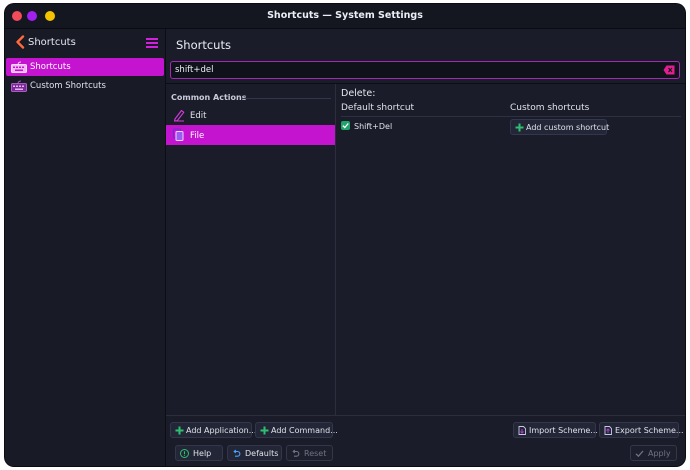 This screenshot has height=470, width=690. I want to click on default-shortcut-label: Shift+Del, so click(373, 126).